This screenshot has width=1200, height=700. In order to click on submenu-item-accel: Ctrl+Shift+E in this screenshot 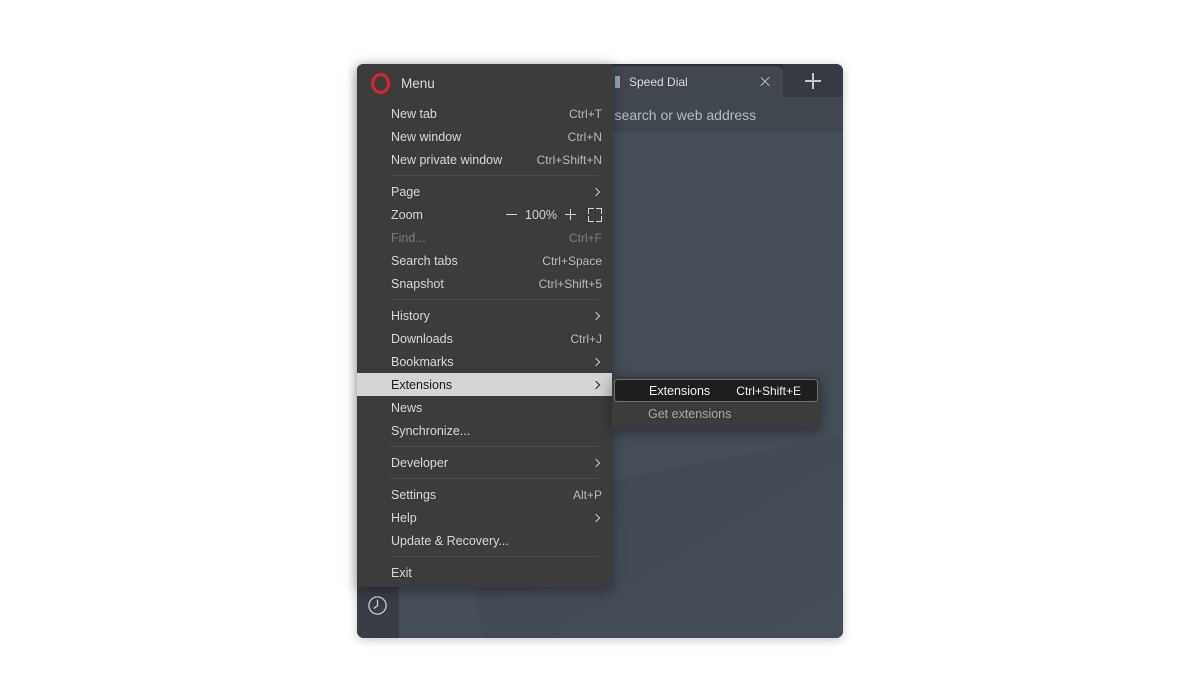, I will do `click(768, 390)`.